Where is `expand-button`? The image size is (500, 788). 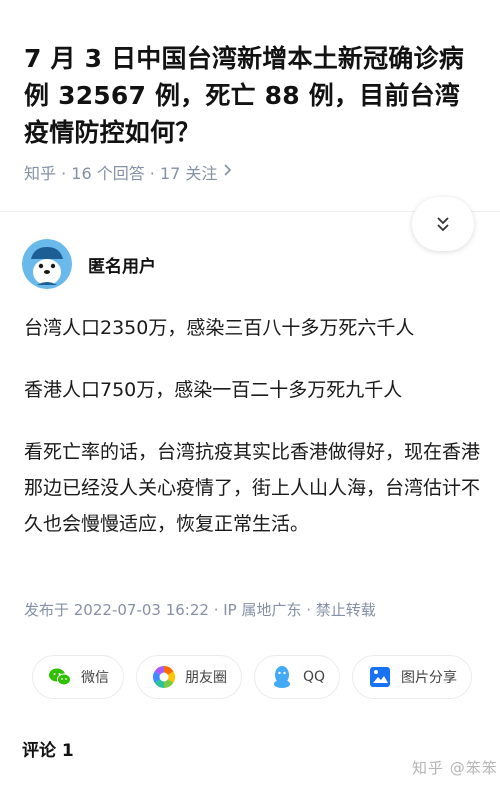
expand-button is located at coordinates (443, 224).